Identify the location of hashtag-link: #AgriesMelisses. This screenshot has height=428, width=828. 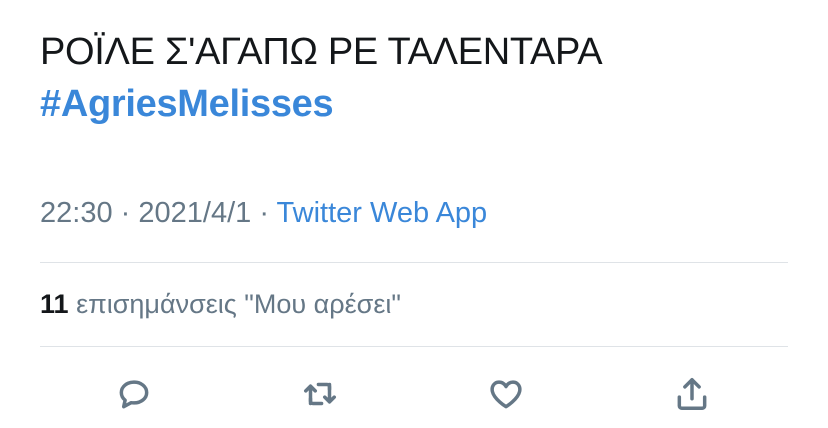
(321, 104).